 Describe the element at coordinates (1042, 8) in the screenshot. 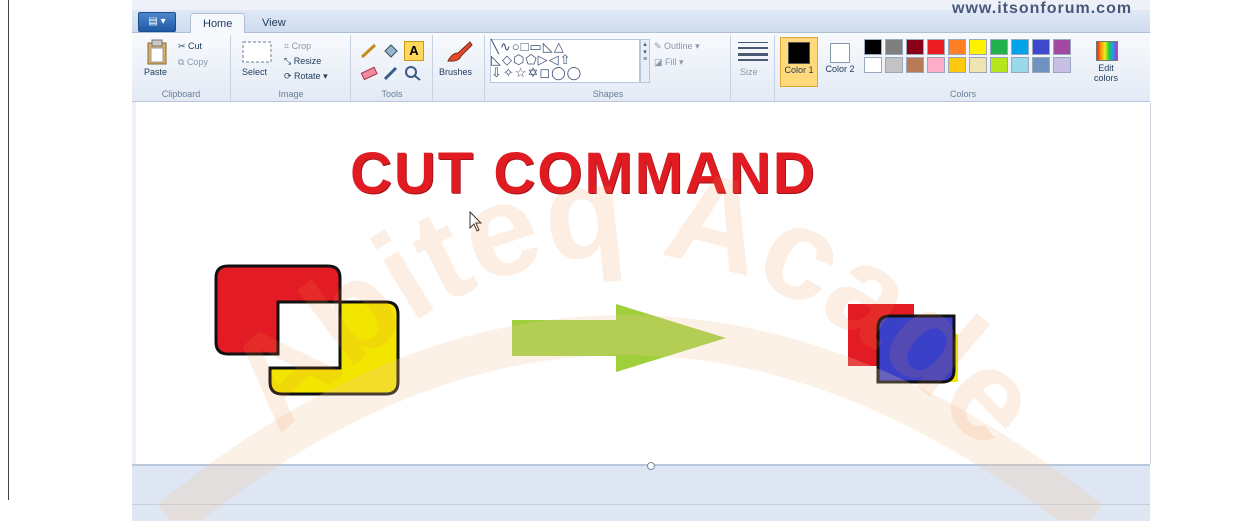

I see `title-watermark: www.itsonforum.com` at that location.